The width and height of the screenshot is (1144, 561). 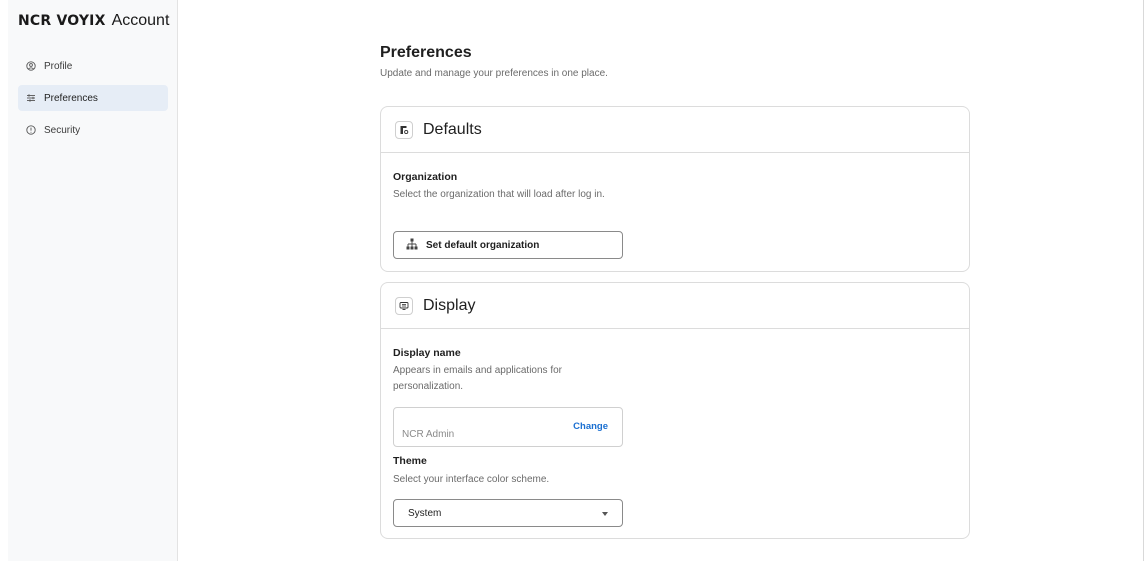 What do you see at coordinates (425, 177) in the screenshot?
I see `organization-label: Organization` at bounding box center [425, 177].